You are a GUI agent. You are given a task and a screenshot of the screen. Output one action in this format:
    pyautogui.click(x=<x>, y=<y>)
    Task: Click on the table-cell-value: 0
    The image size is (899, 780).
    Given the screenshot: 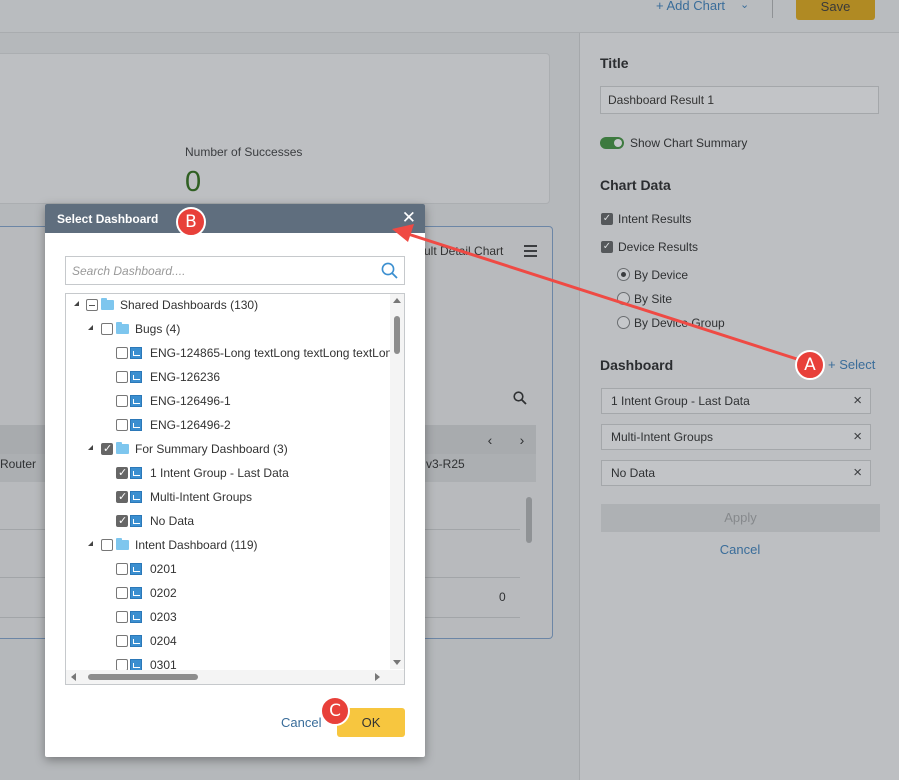 What is the action you would take?
    pyautogui.click(x=502, y=597)
    